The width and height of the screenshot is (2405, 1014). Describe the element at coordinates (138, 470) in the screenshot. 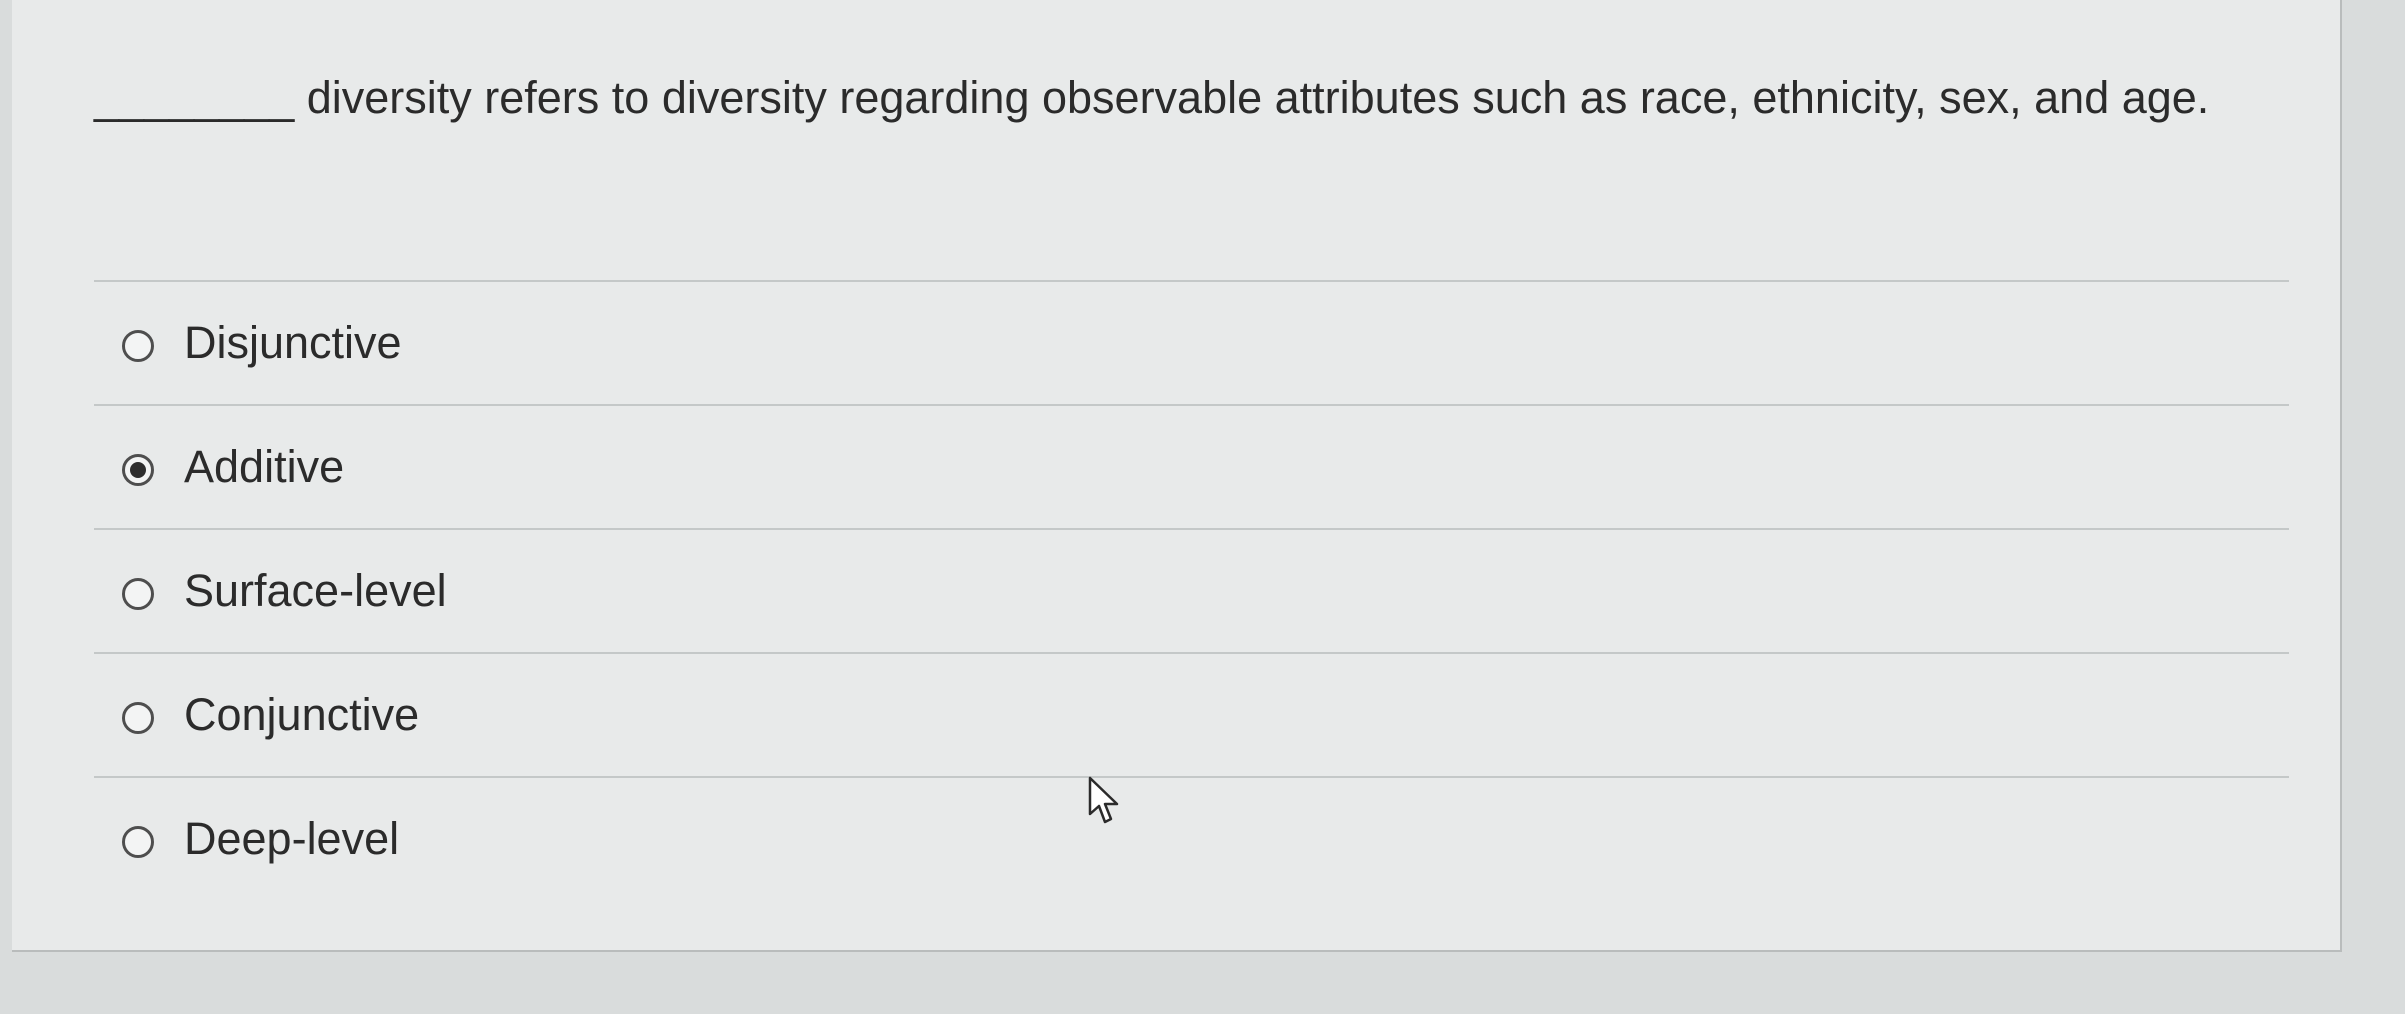

I see `radio-selected-icon` at that location.